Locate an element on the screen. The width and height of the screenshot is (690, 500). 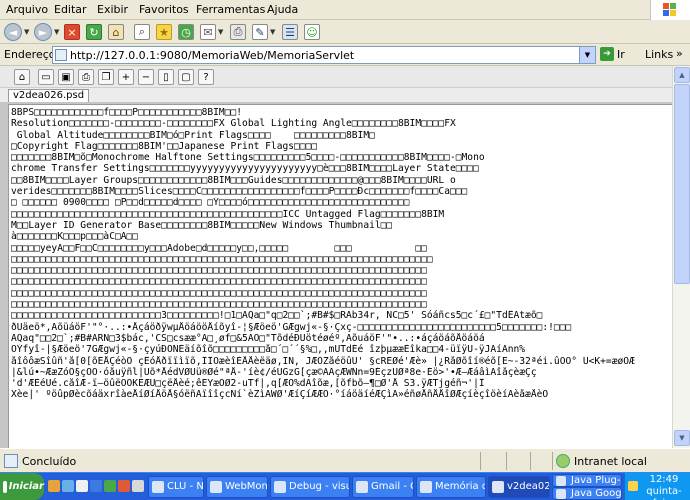
open-folder-icon: ▭ is located at coordinates (46, 77).